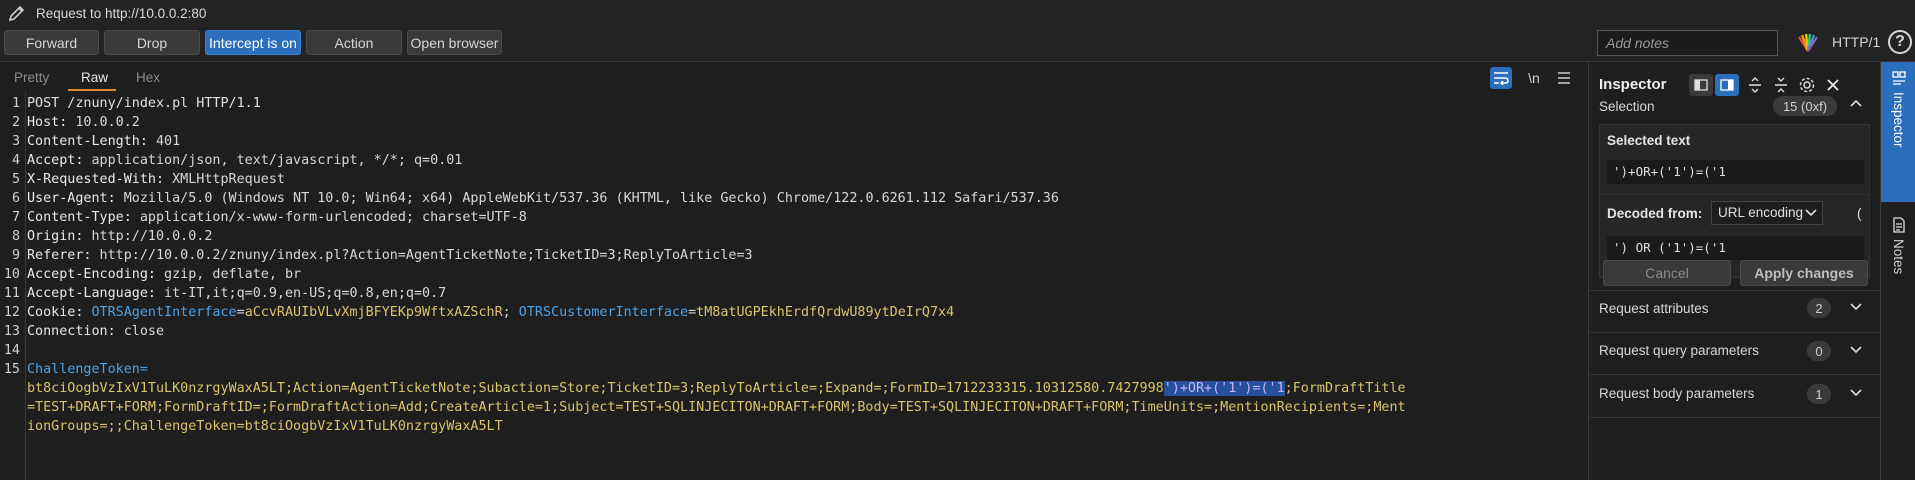 The height and width of the screenshot is (480, 1915). Describe the element at coordinates (354, 42) in the screenshot. I see `action-button: Action` at that location.